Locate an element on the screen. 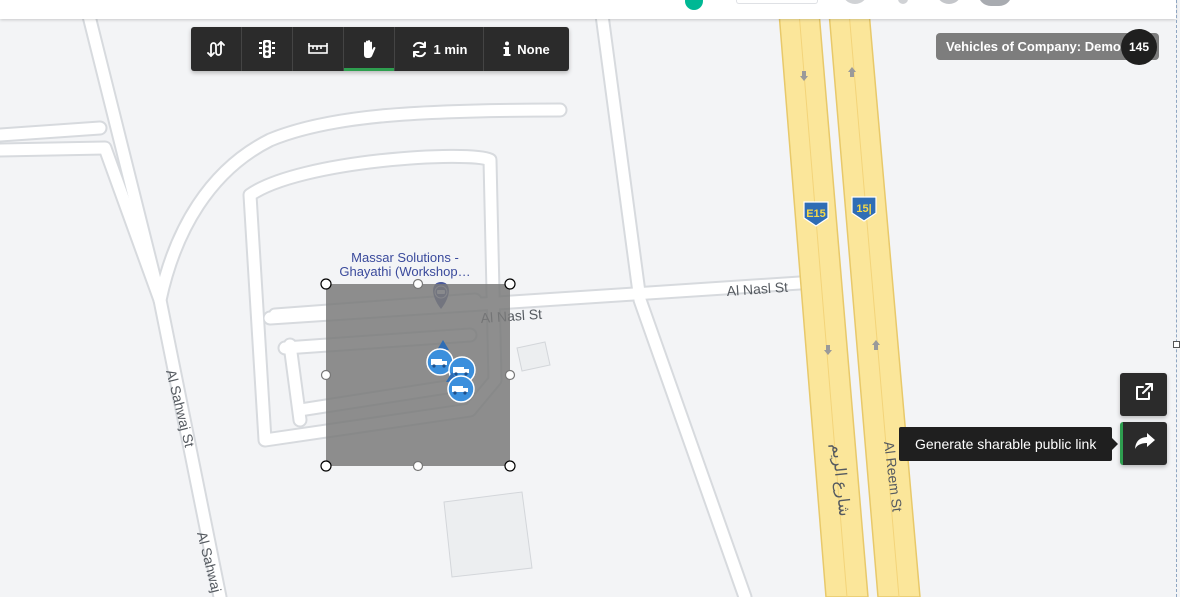 The width and height of the screenshot is (1180, 597). panel-divider is located at coordinates (1176, 298).